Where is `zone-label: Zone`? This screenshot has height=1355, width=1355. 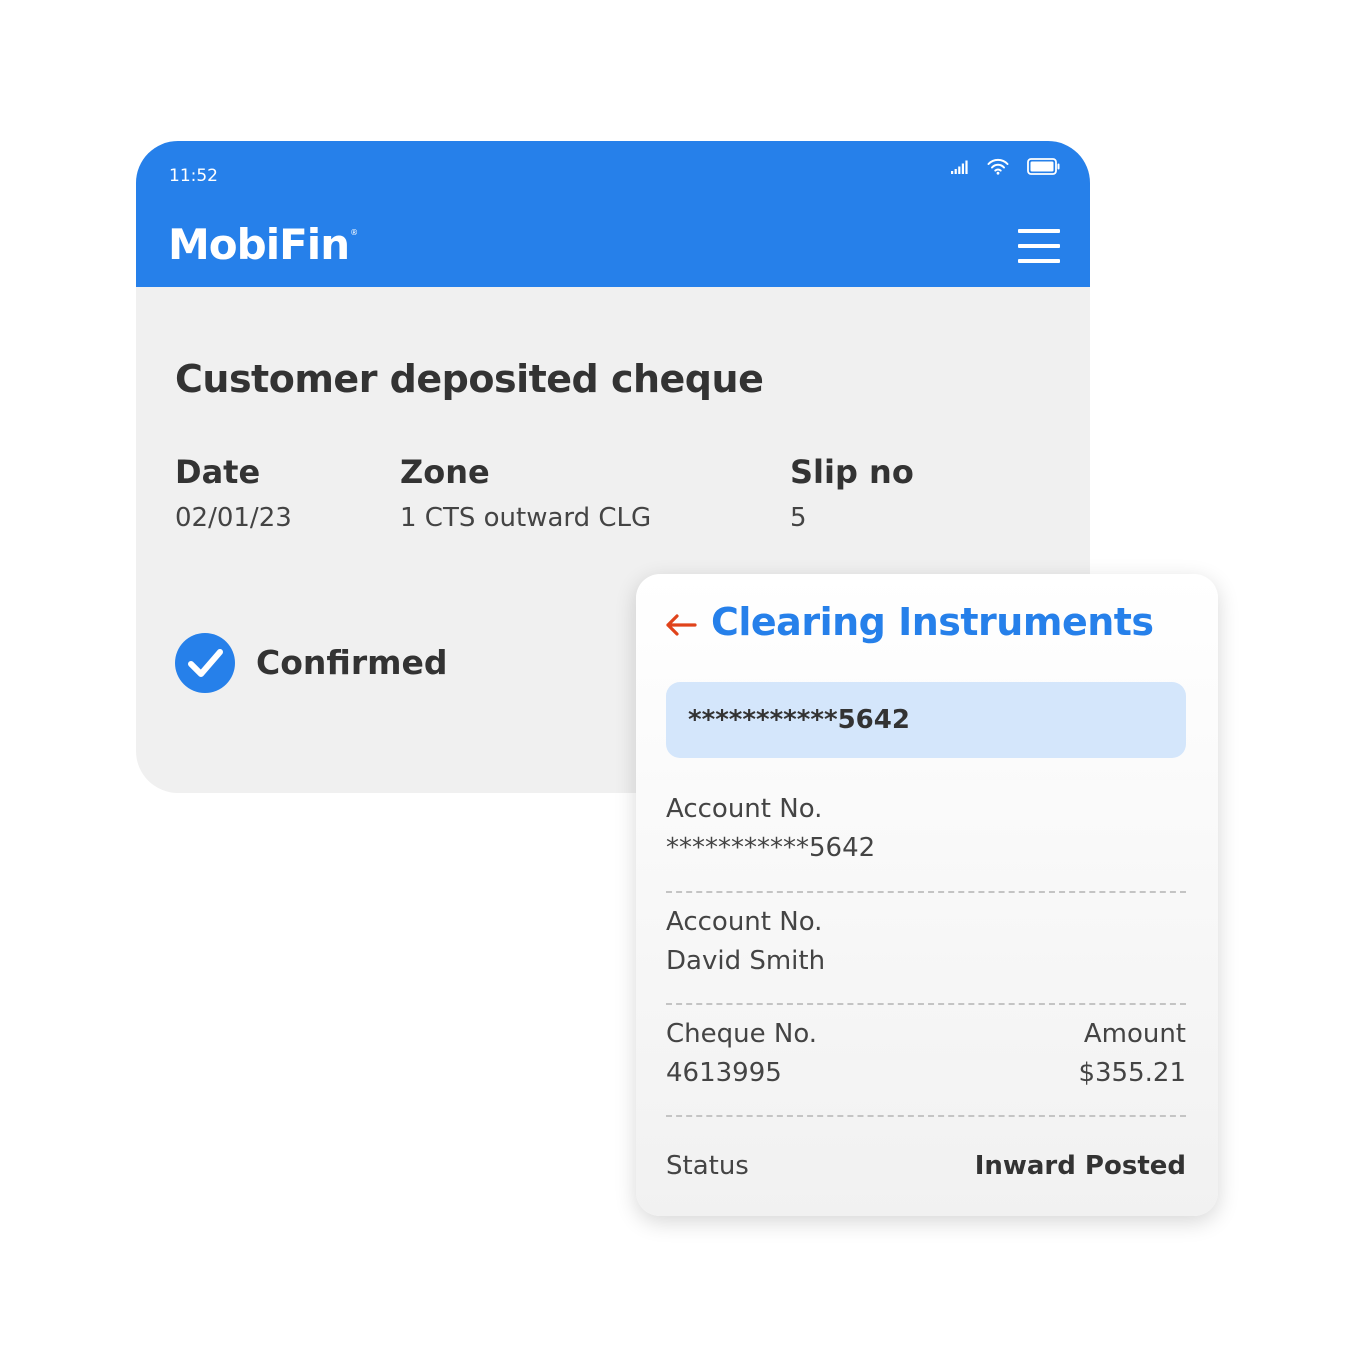
zone-label: Zone is located at coordinates (445, 472).